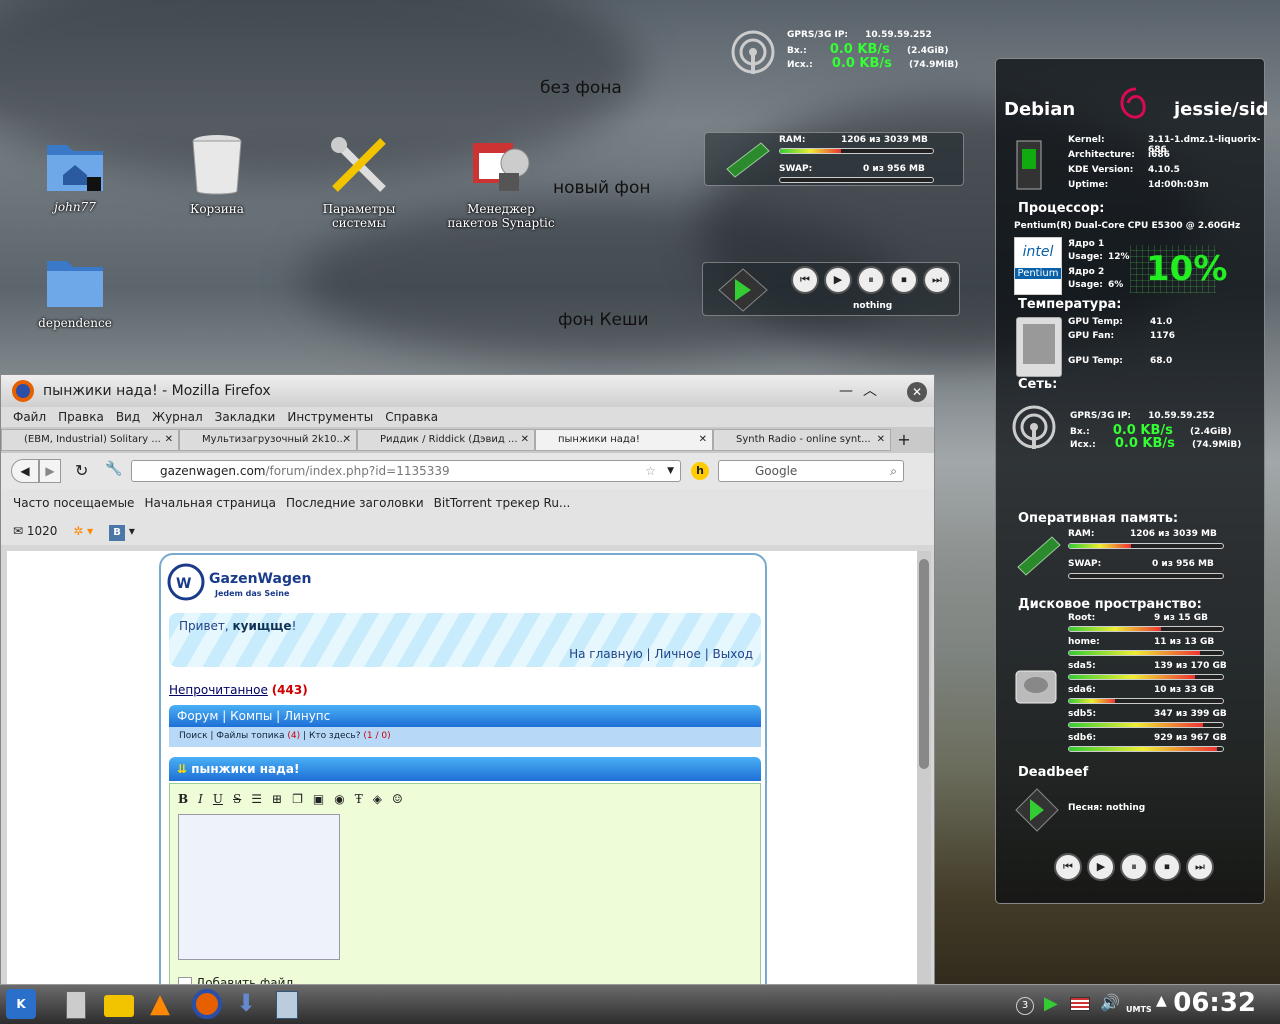 The width and height of the screenshot is (1280, 1024). What do you see at coordinates (210, 503) in the screenshot?
I see `bookmark-start-page: Начальная страница` at bounding box center [210, 503].